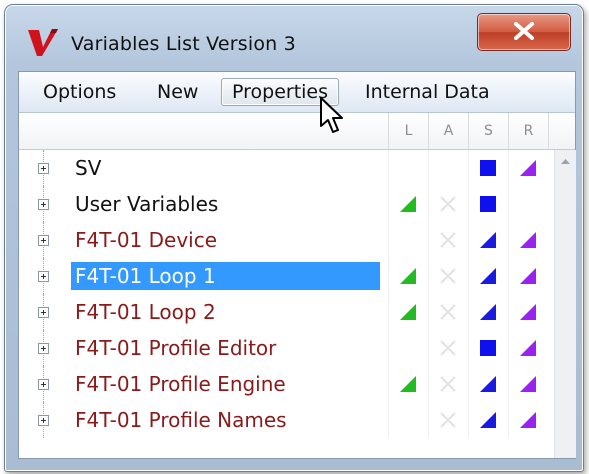  I want to click on tree-row-label: F4T-01 Profile Editor, so click(176, 348).